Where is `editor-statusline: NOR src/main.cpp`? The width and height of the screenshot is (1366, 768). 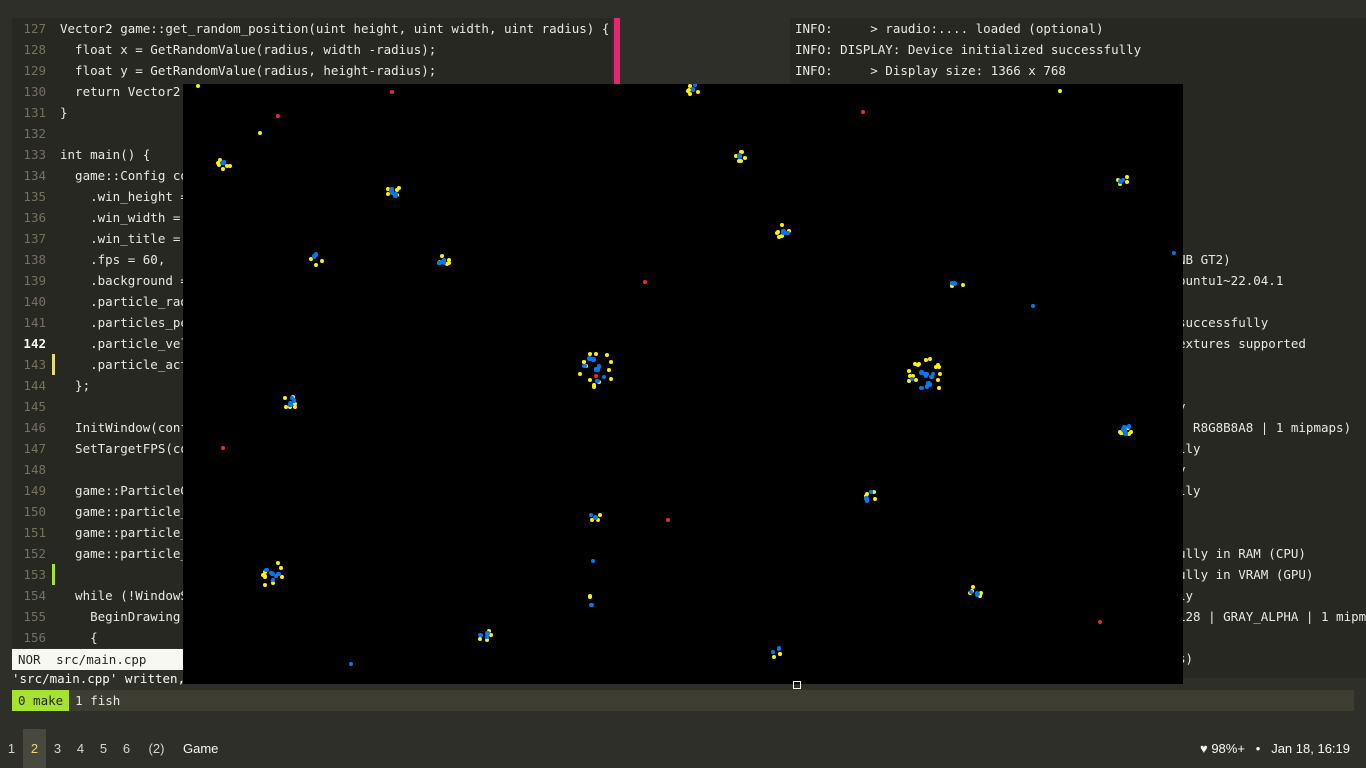
editor-statusline: NOR src/main.cpp is located at coordinates (97, 659).